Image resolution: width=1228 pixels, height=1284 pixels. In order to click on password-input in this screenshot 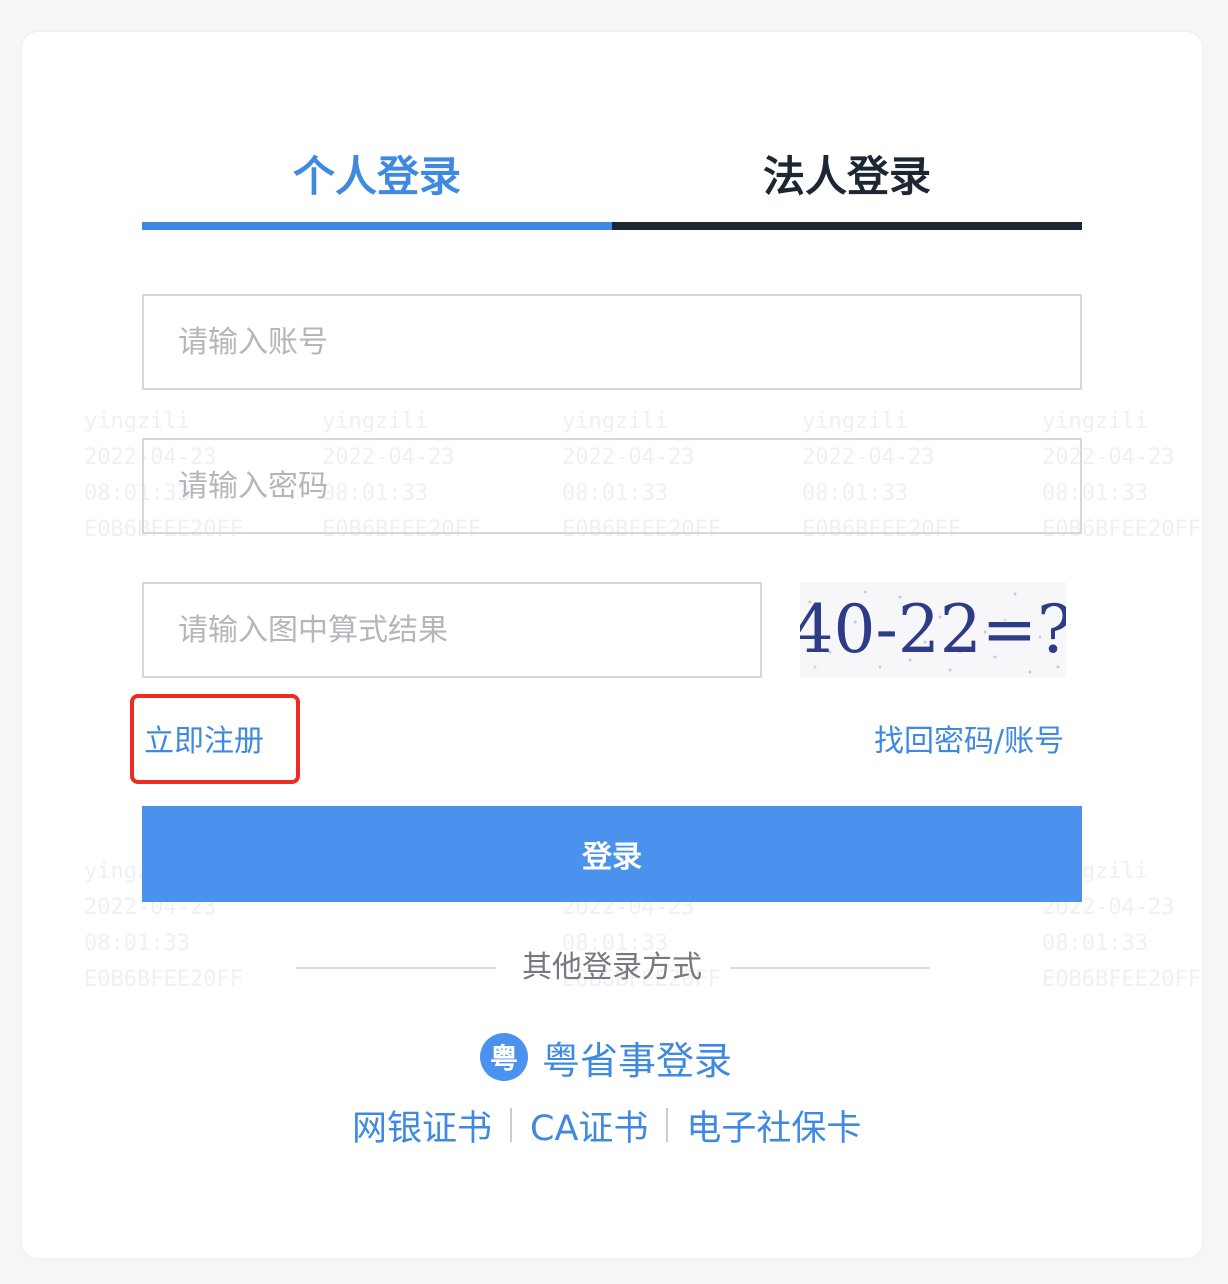, I will do `click(612, 486)`.